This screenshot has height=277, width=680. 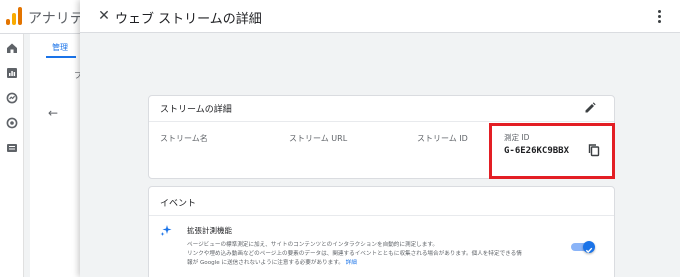 What do you see at coordinates (60, 47) in the screenshot?
I see `tab-admin: 管理` at bounding box center [60, 47].